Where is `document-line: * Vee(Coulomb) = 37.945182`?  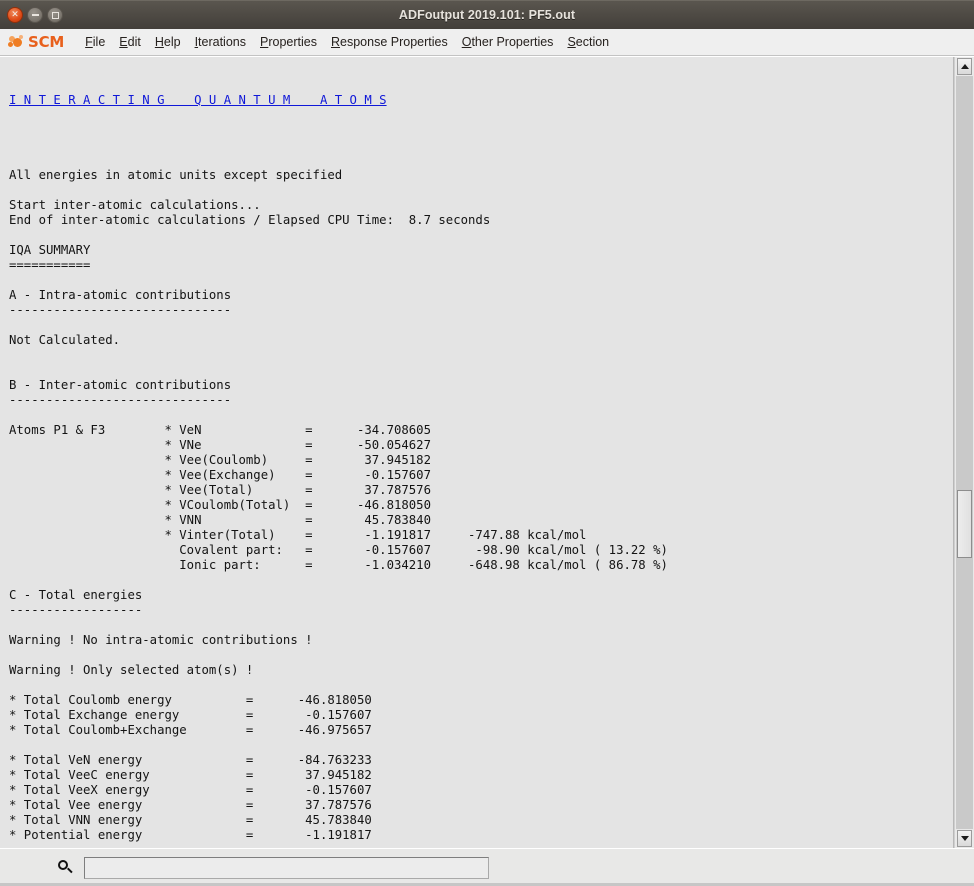 document-line: * Vee(Coulomb) = 37.945182 is located at coordinates (220, 460).